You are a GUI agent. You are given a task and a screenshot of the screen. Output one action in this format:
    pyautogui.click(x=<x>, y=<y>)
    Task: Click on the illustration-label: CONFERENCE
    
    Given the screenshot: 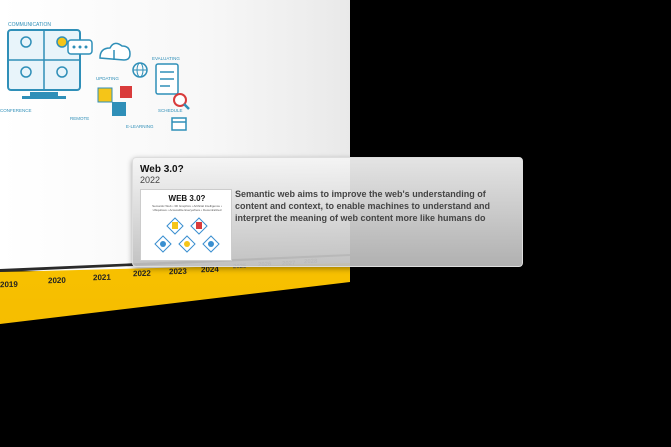 What is the action you would take?
    pyautogui.click(x=16, y=110)
    